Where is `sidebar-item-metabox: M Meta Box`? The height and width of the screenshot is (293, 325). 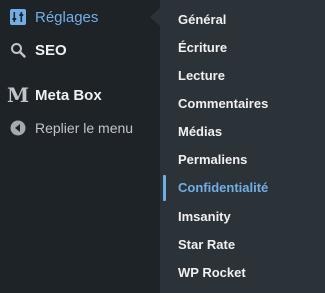 sidebar-item-metabox: M Meta Box is located at coordinates (80, 95).